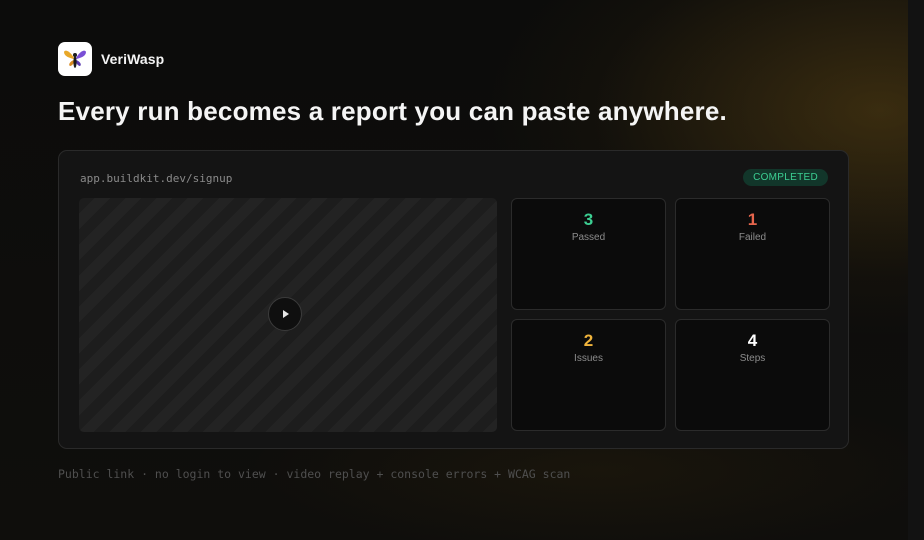 This screenshot has width=924, height=540. What do you see at coordinates (785, 177) in the screenshot?
I see `status-badge: COMPLETED` at bounding box center [785, 177].